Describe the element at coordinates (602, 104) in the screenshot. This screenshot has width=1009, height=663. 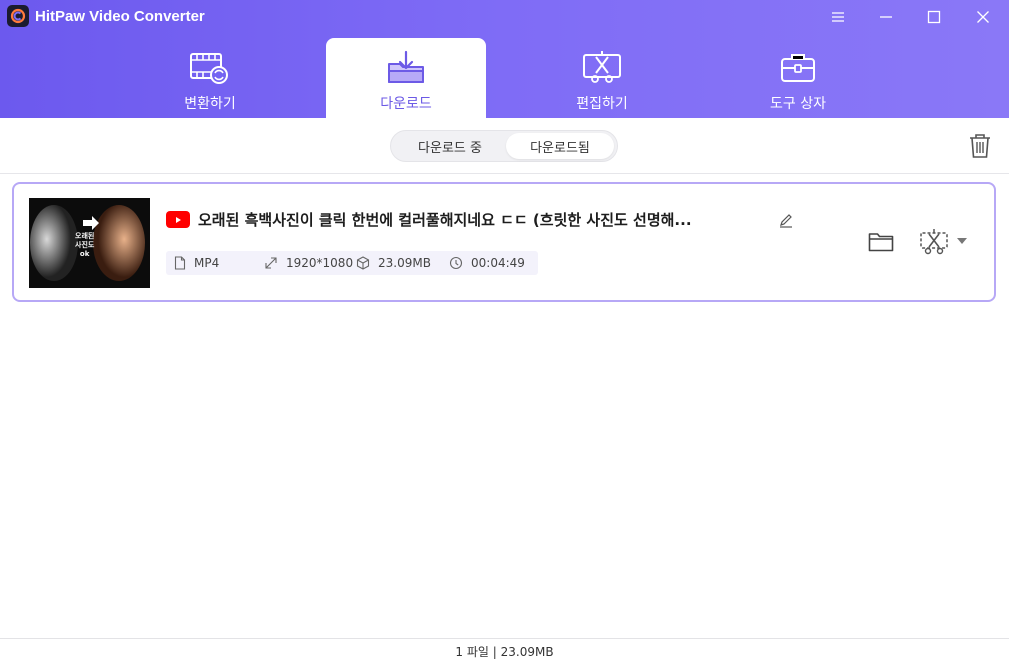
I see `tab-label: 편집하기` at that location.